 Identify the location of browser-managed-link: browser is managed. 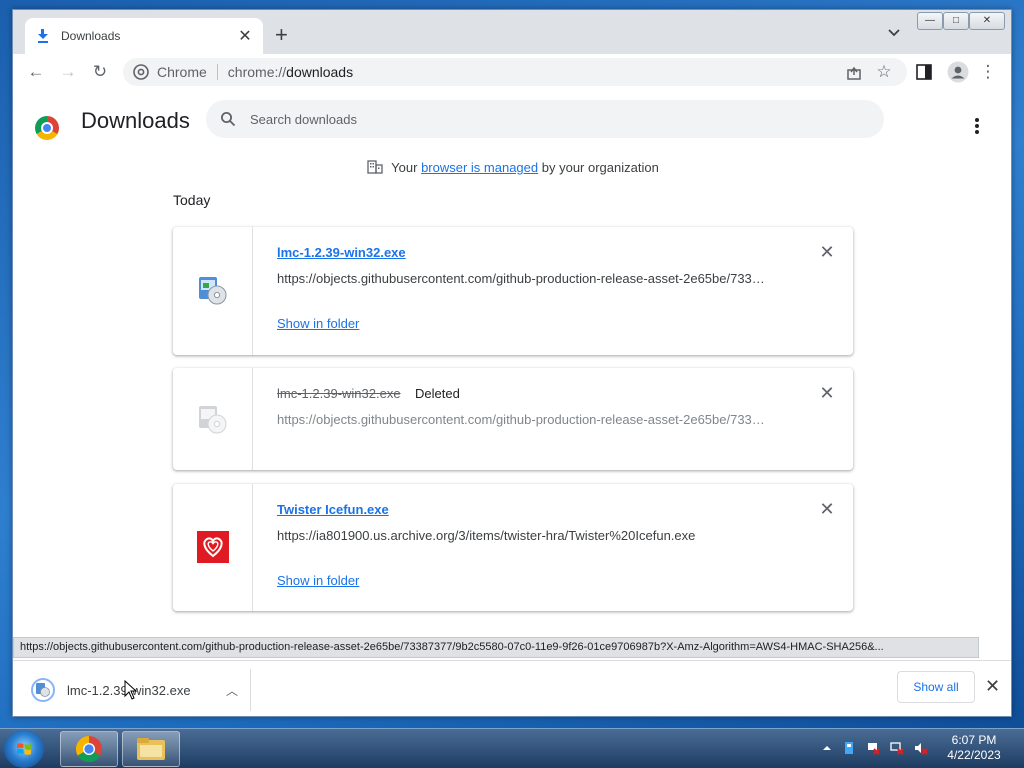
(479, 167).